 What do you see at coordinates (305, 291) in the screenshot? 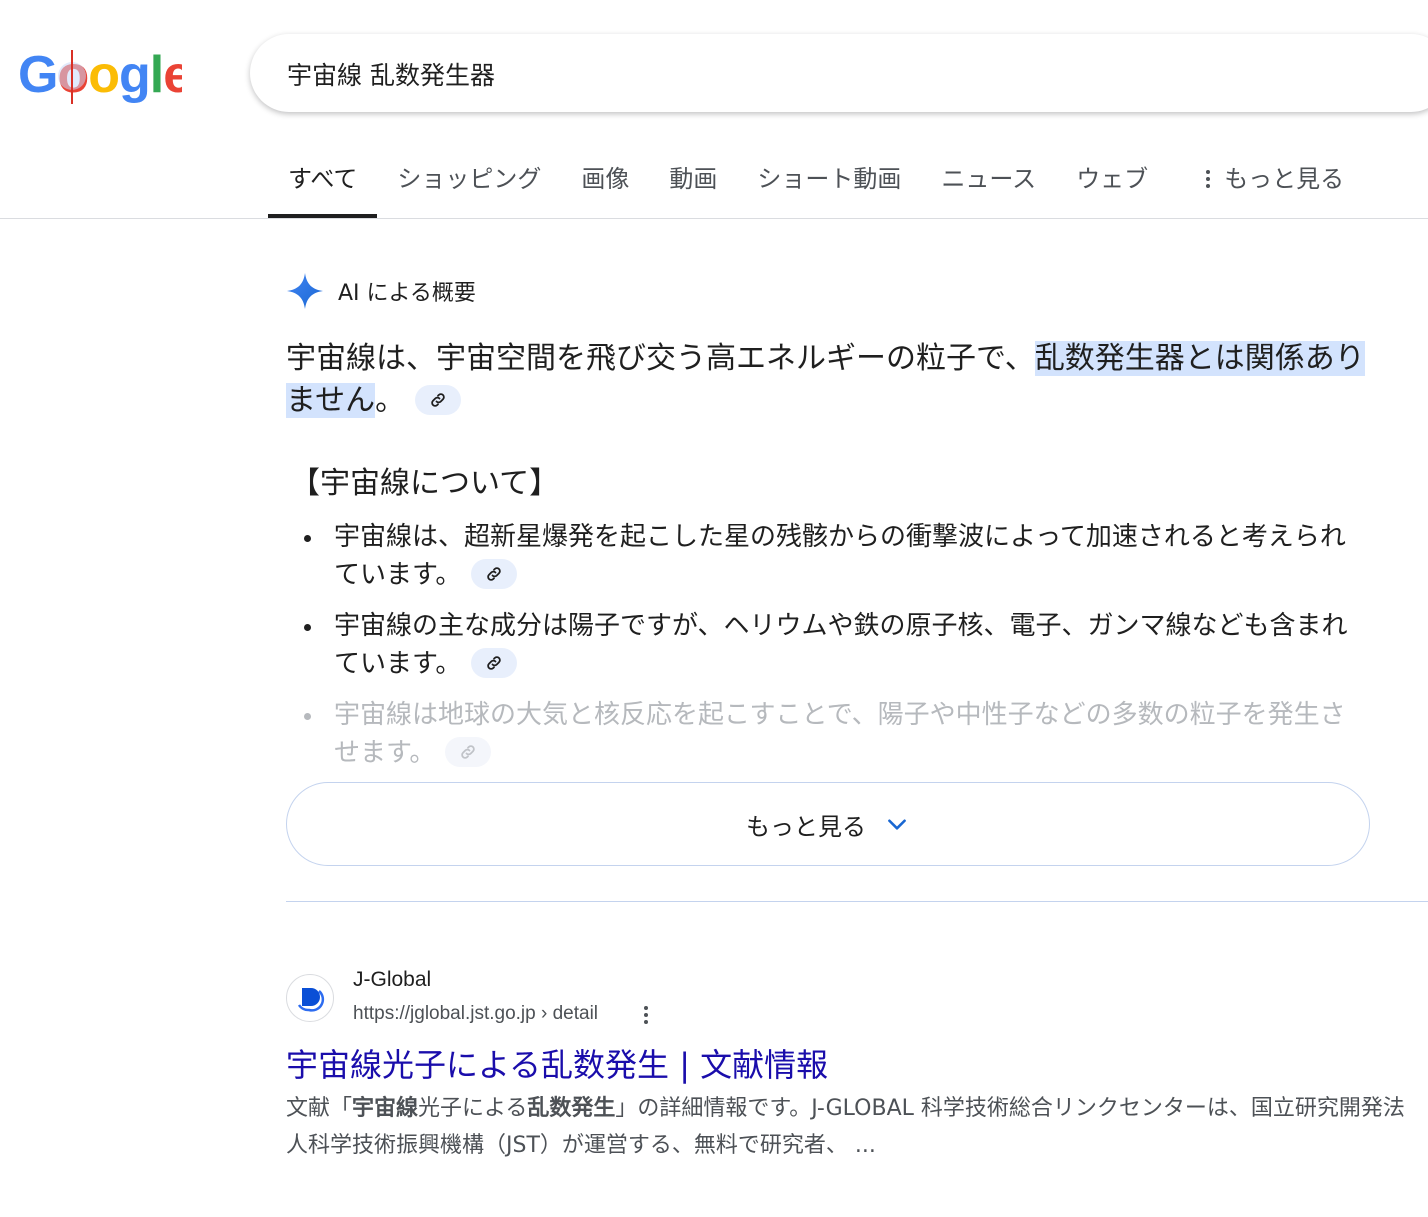
I see `gemini-sparkle-icon` at bounding box center [305, 291].